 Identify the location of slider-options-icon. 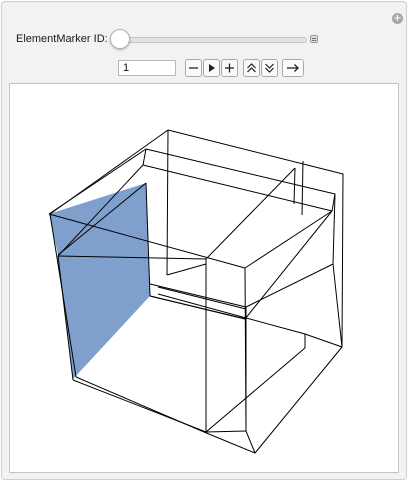
(314, 39).